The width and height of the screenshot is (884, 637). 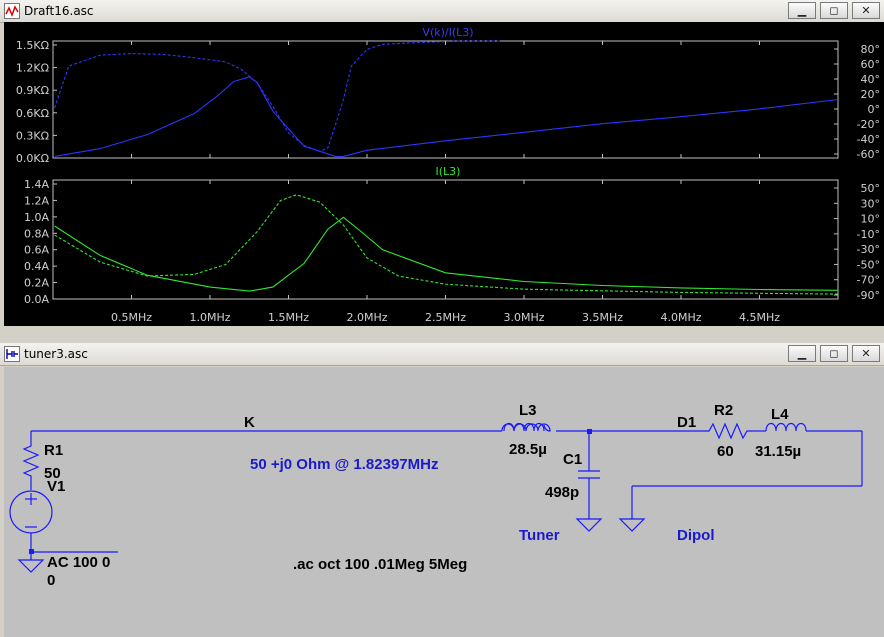 I want to click on bottom-y-tick: 0.2A, so click(x=36, y=283).